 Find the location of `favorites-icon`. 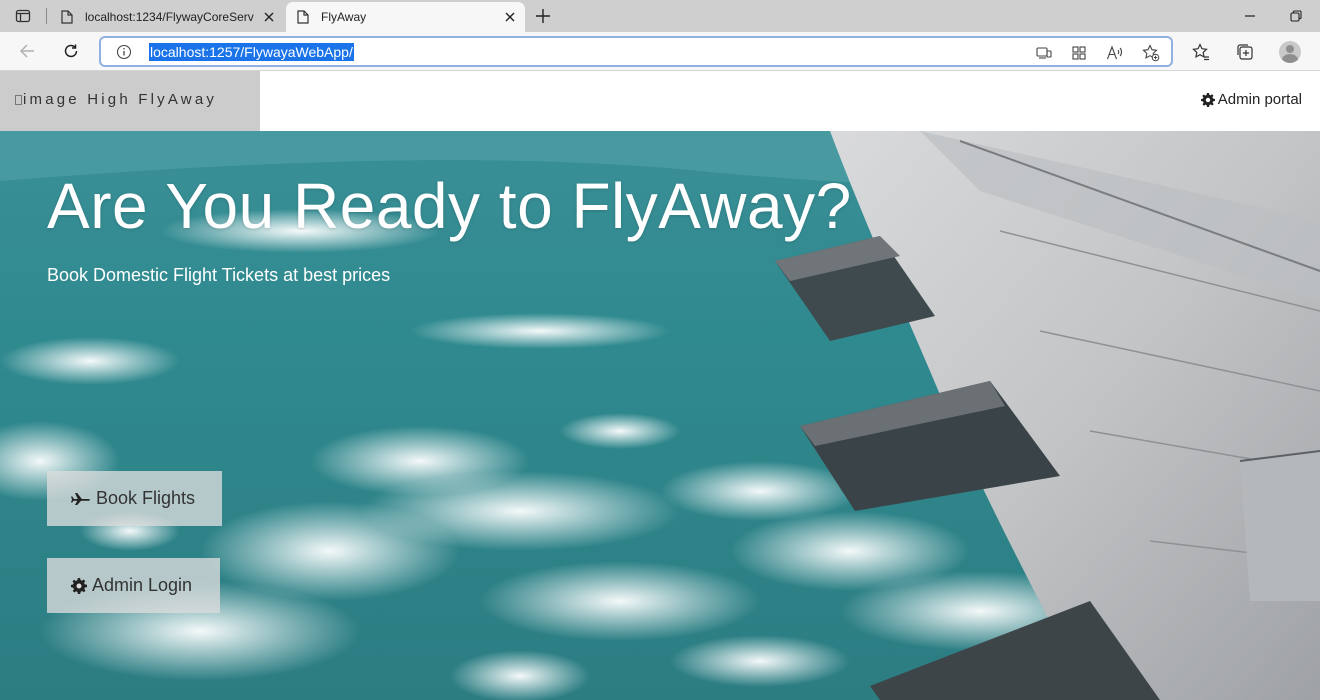

favorites-icon is located at coordinates (1201, 52).